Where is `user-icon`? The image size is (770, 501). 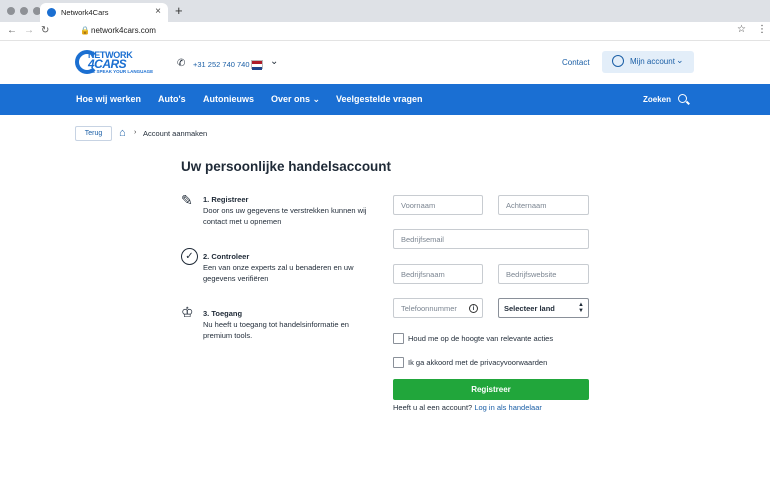 user-icon is located at coordinates (618, 61).